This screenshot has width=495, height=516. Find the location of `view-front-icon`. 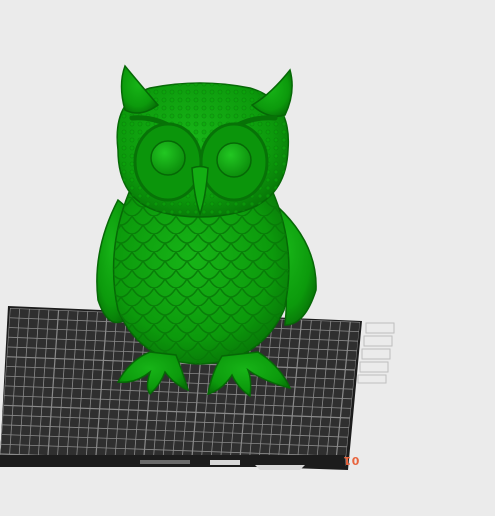

view-front-icon is located at coordinates (378, 341).